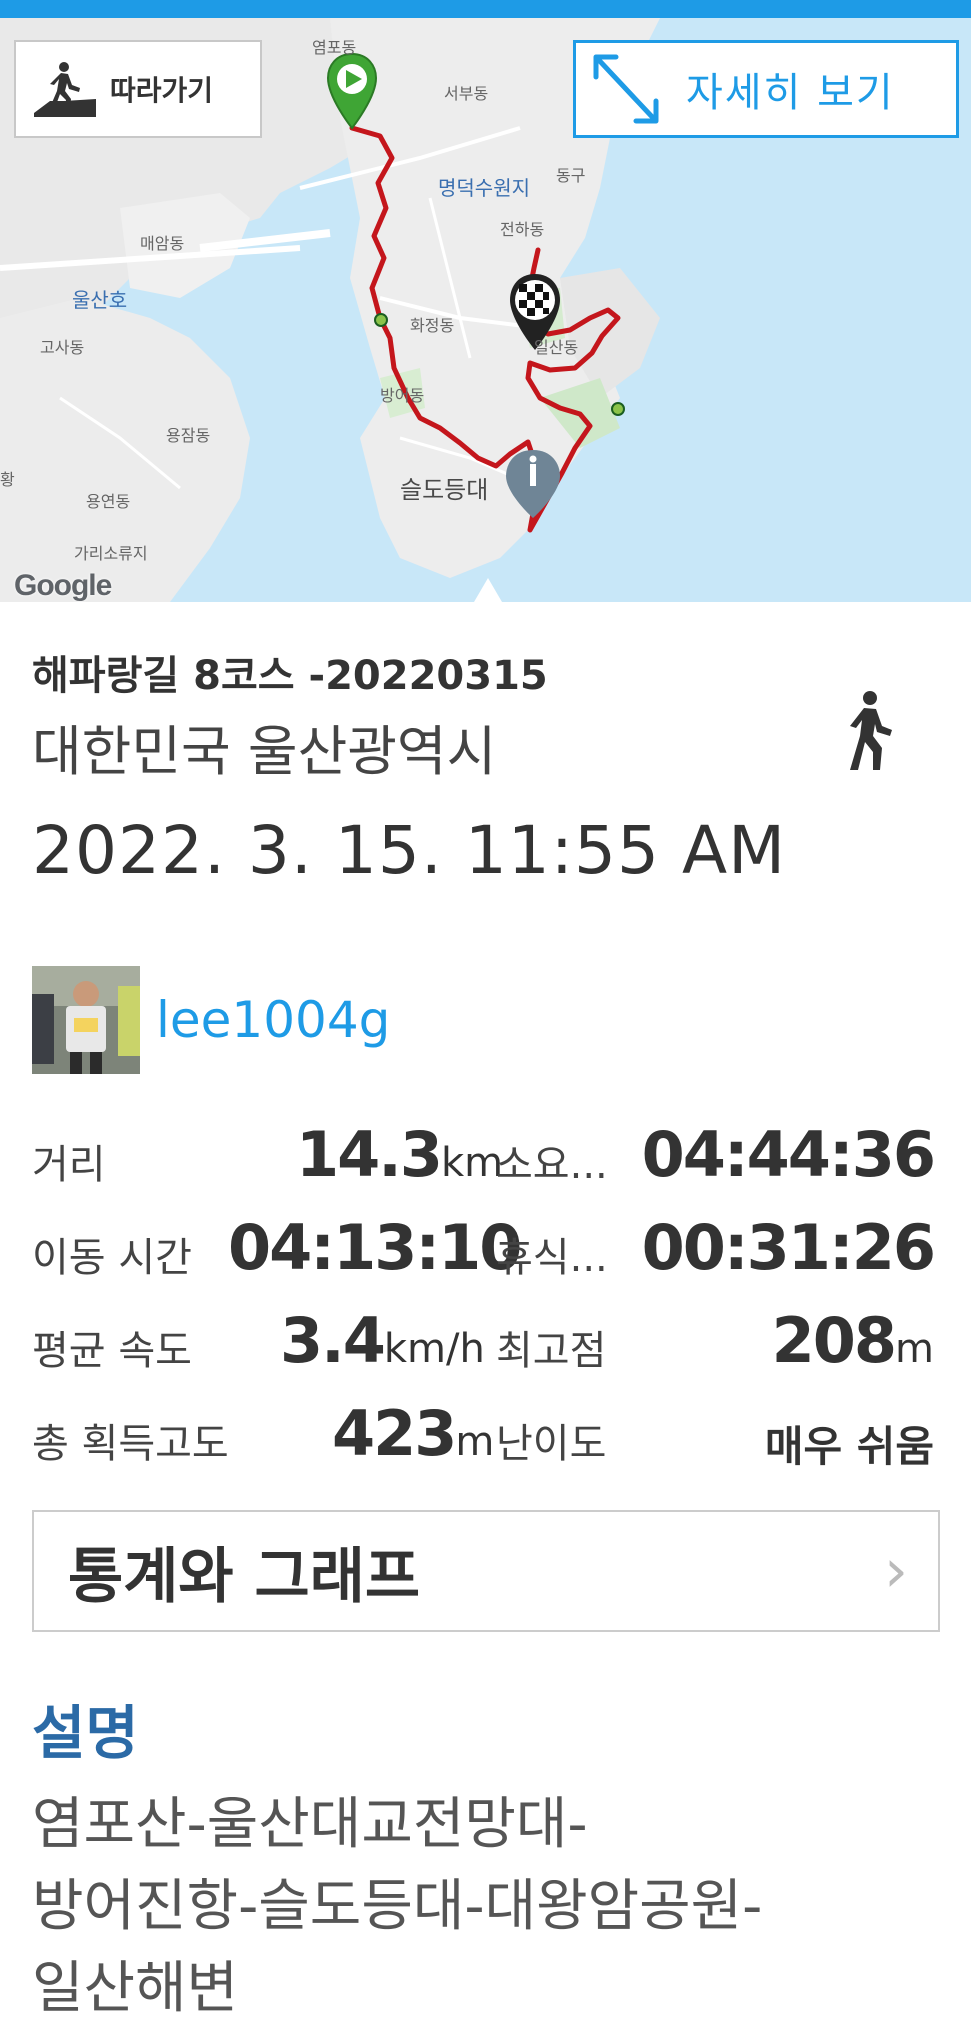 This screenshot has width=971, height=2038. I want to click on track-datetime: 2022. 3. 15. 11:55 AM, so click(409, 850).